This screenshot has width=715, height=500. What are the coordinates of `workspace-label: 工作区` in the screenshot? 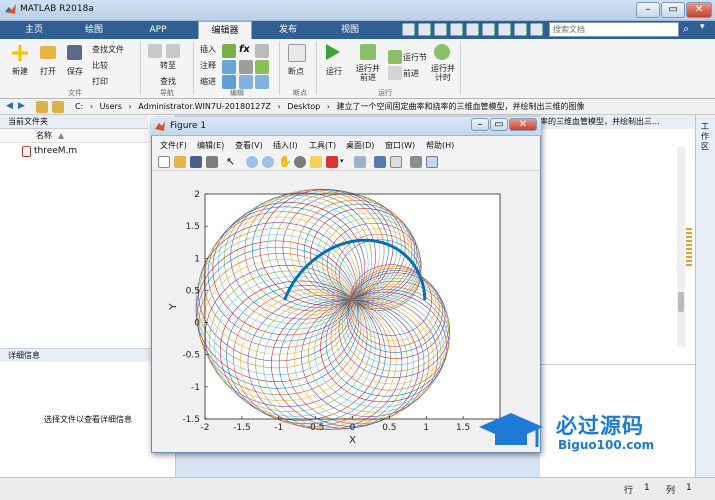 It's located at (705, 137).